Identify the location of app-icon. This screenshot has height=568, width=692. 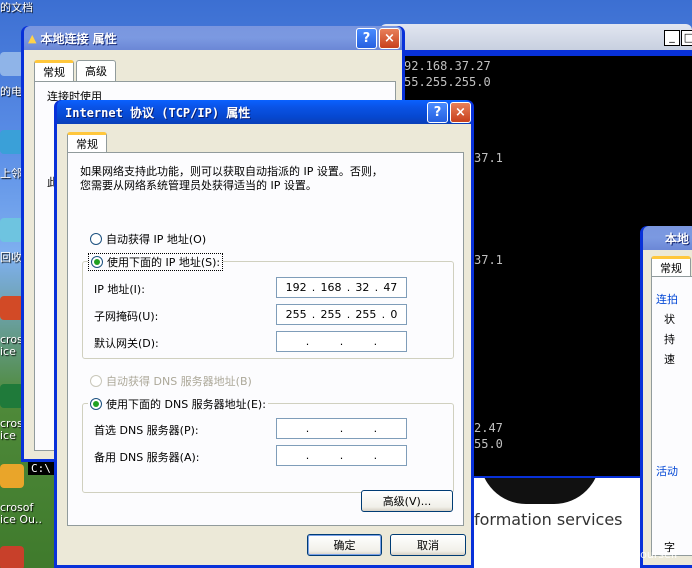
(12, 557).